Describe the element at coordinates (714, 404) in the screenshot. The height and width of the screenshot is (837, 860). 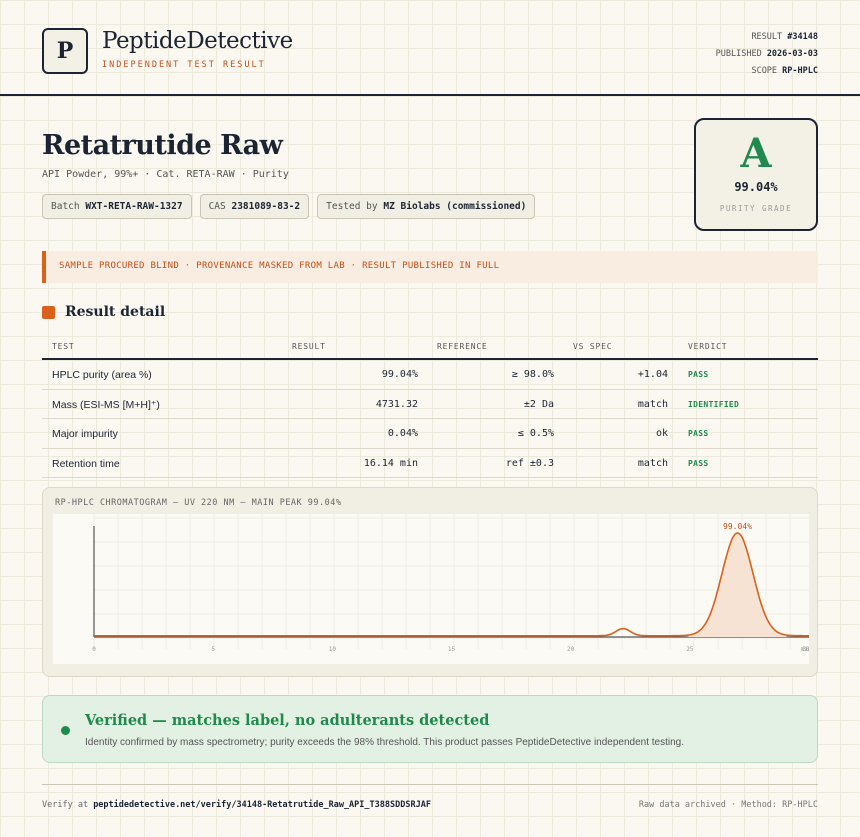
I see `cell-verdict: IDENTIFIED` at that location.